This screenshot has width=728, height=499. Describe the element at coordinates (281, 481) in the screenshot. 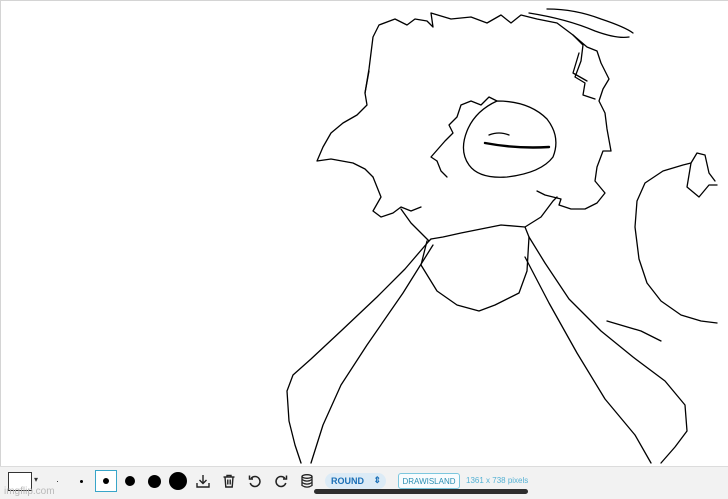

I see `redo-icon` at that location.